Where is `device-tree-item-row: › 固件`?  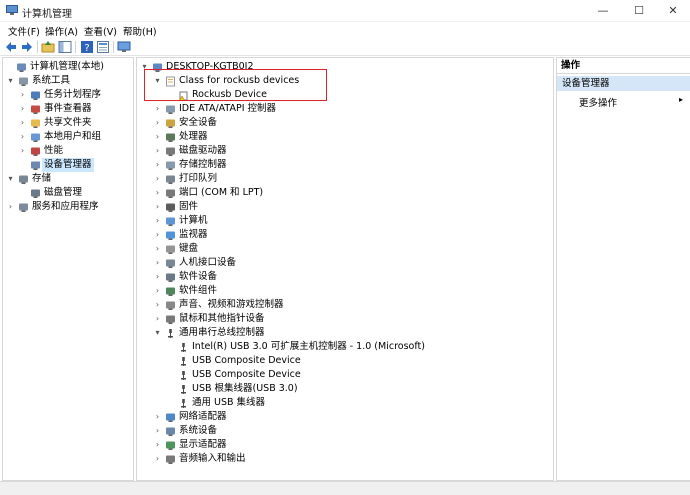 device-tree-item-row: › 固件 is located at coordinates (351, 207).